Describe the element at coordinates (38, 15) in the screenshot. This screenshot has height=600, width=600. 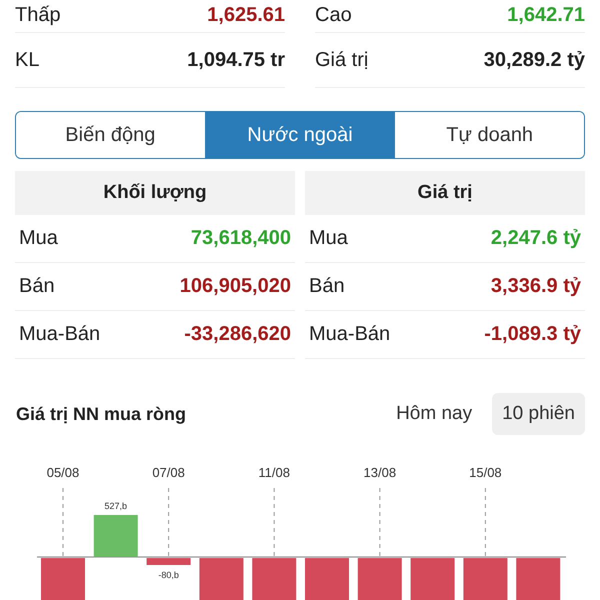
I see `stat-label: Thấp` at that location.